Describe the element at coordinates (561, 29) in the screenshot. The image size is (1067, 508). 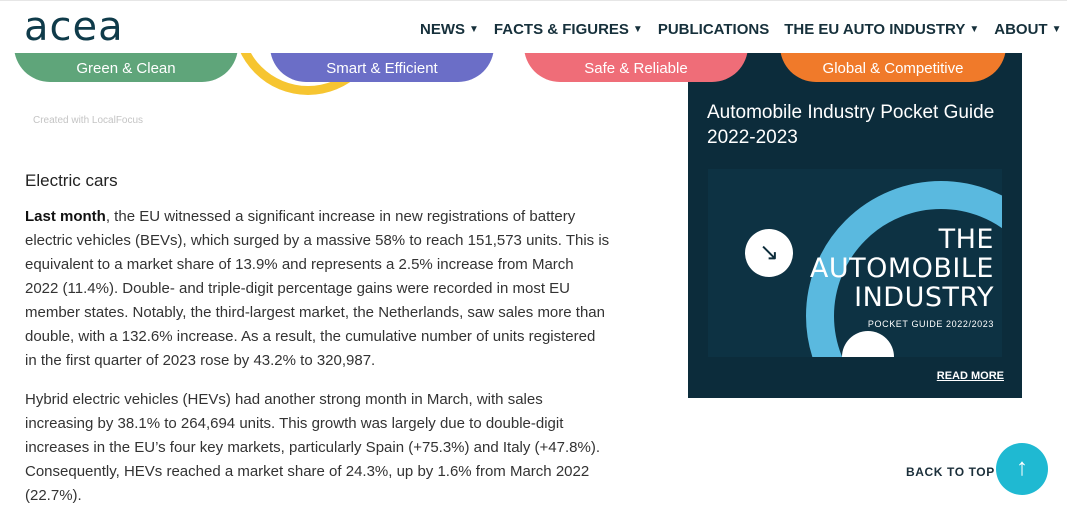
I see `nav-facts-figures-label: FACTS & FIGURES` at that location.